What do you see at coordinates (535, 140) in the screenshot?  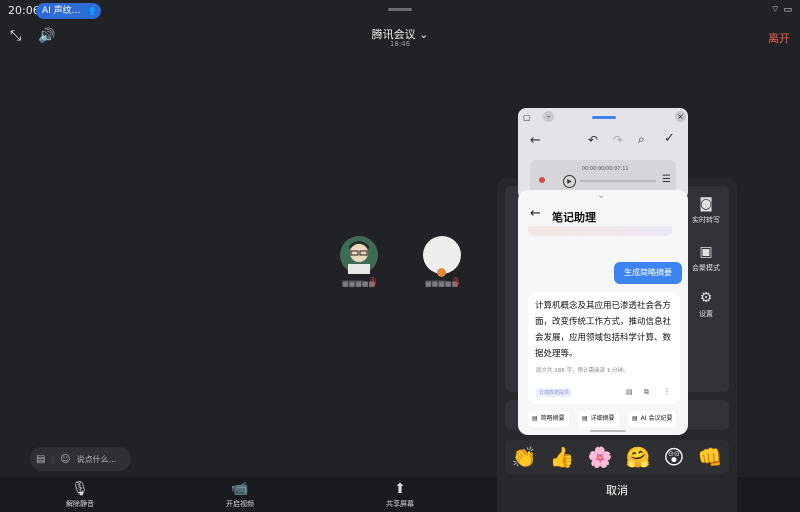 I see `back-arrow-icon: ←` at bounding box center [535, 140].